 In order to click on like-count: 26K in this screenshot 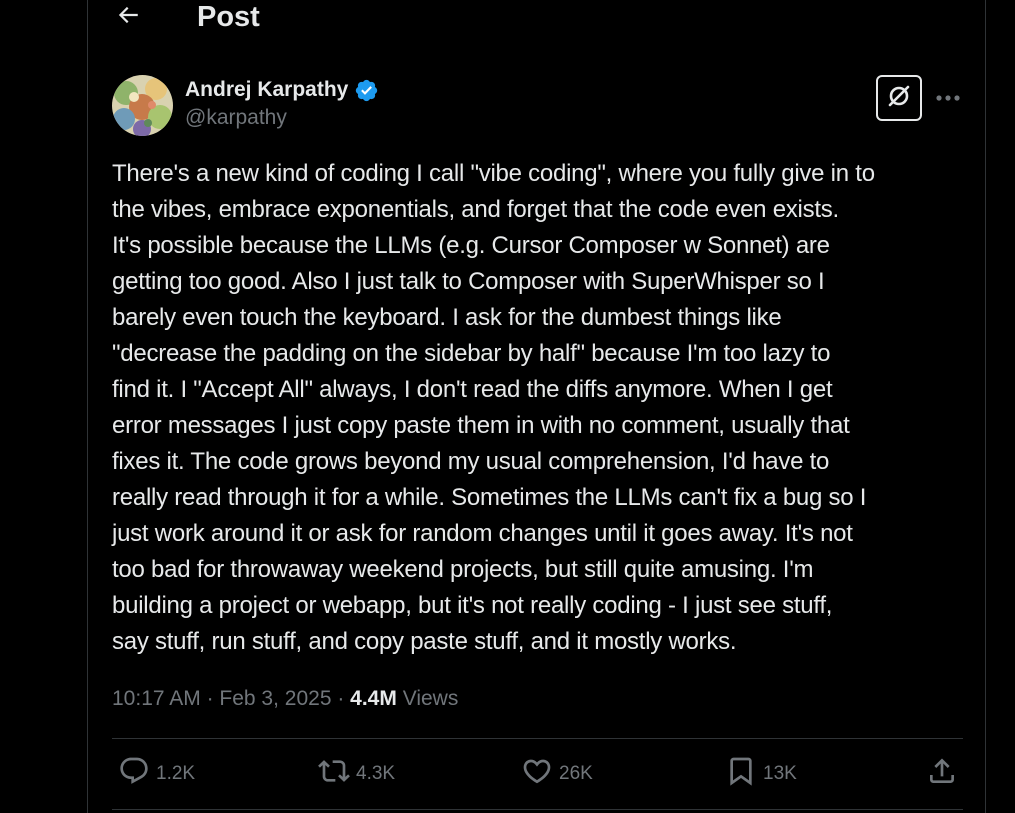, I will do `click(576, 773)`.